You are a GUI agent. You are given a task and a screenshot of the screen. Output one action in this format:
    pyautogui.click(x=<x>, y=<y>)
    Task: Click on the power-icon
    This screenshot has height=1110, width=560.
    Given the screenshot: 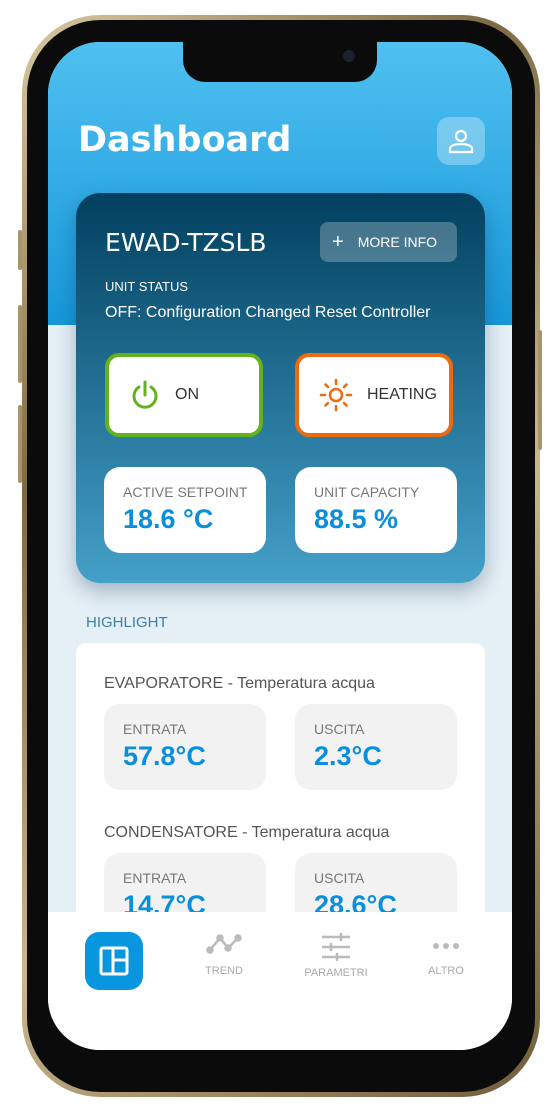 What is the action you would take?
    pyautogui.click(x=145, y=394)
    